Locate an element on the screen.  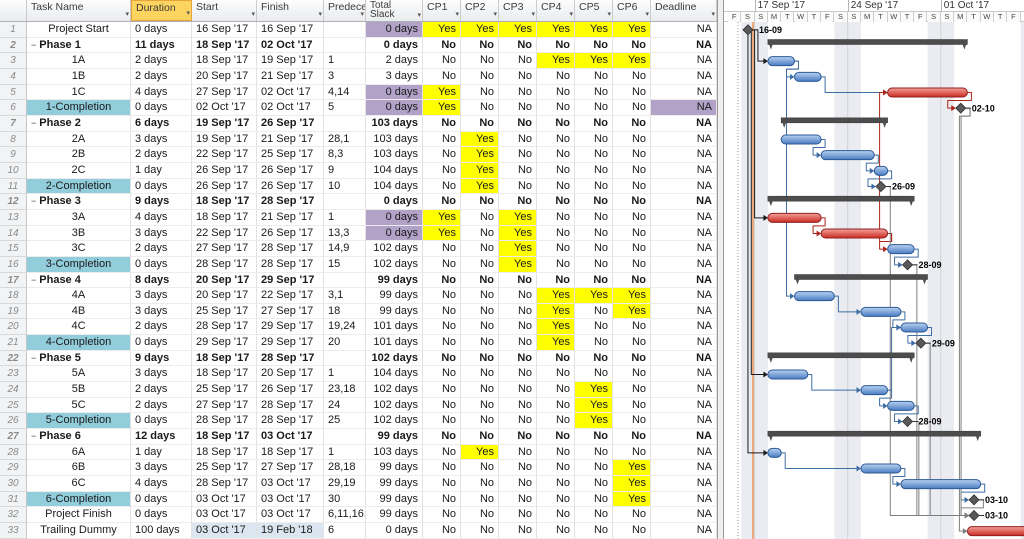
cell-duration: 3 days is located at coordinates (161, 296).